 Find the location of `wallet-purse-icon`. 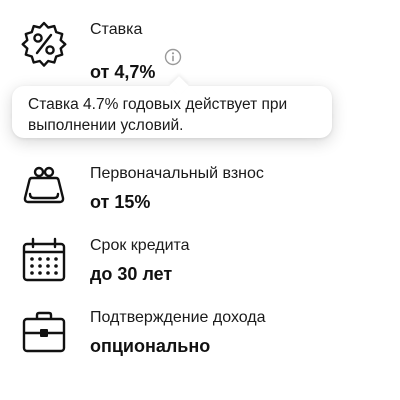

wallet-purse-icon is located at coordinates (44, 188).